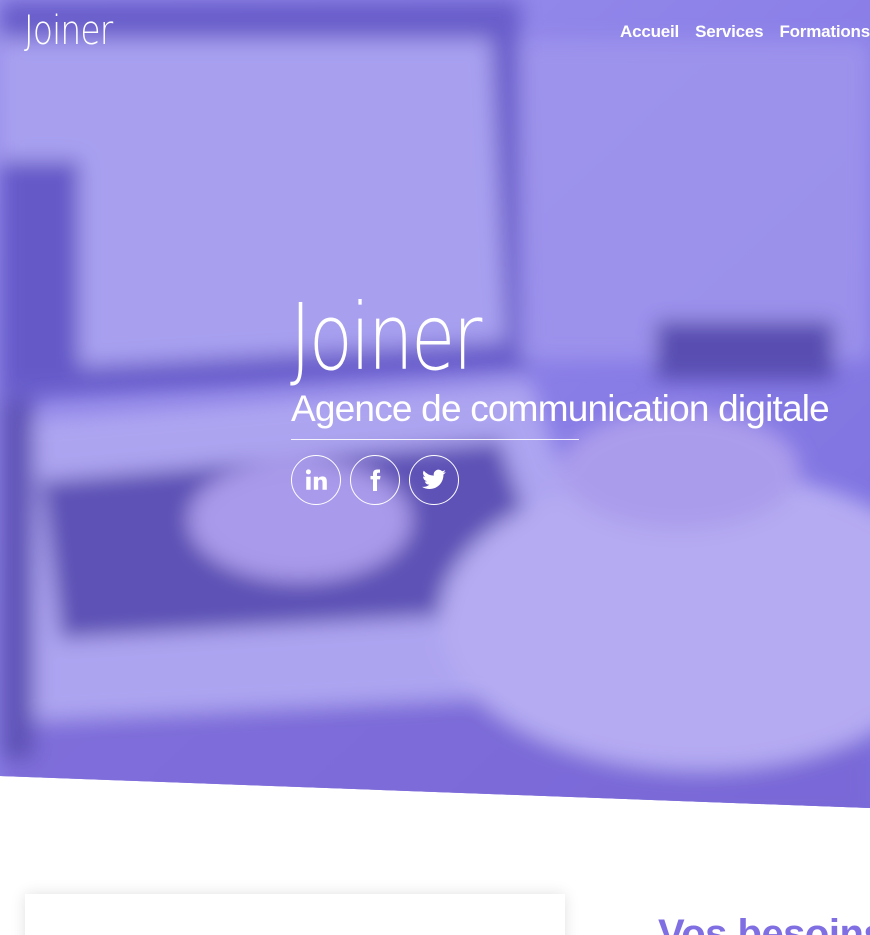 This screenshot has width=870, height=935. I want to click on hero-subtitle: Agence de communication digitale, so click(560, 408).